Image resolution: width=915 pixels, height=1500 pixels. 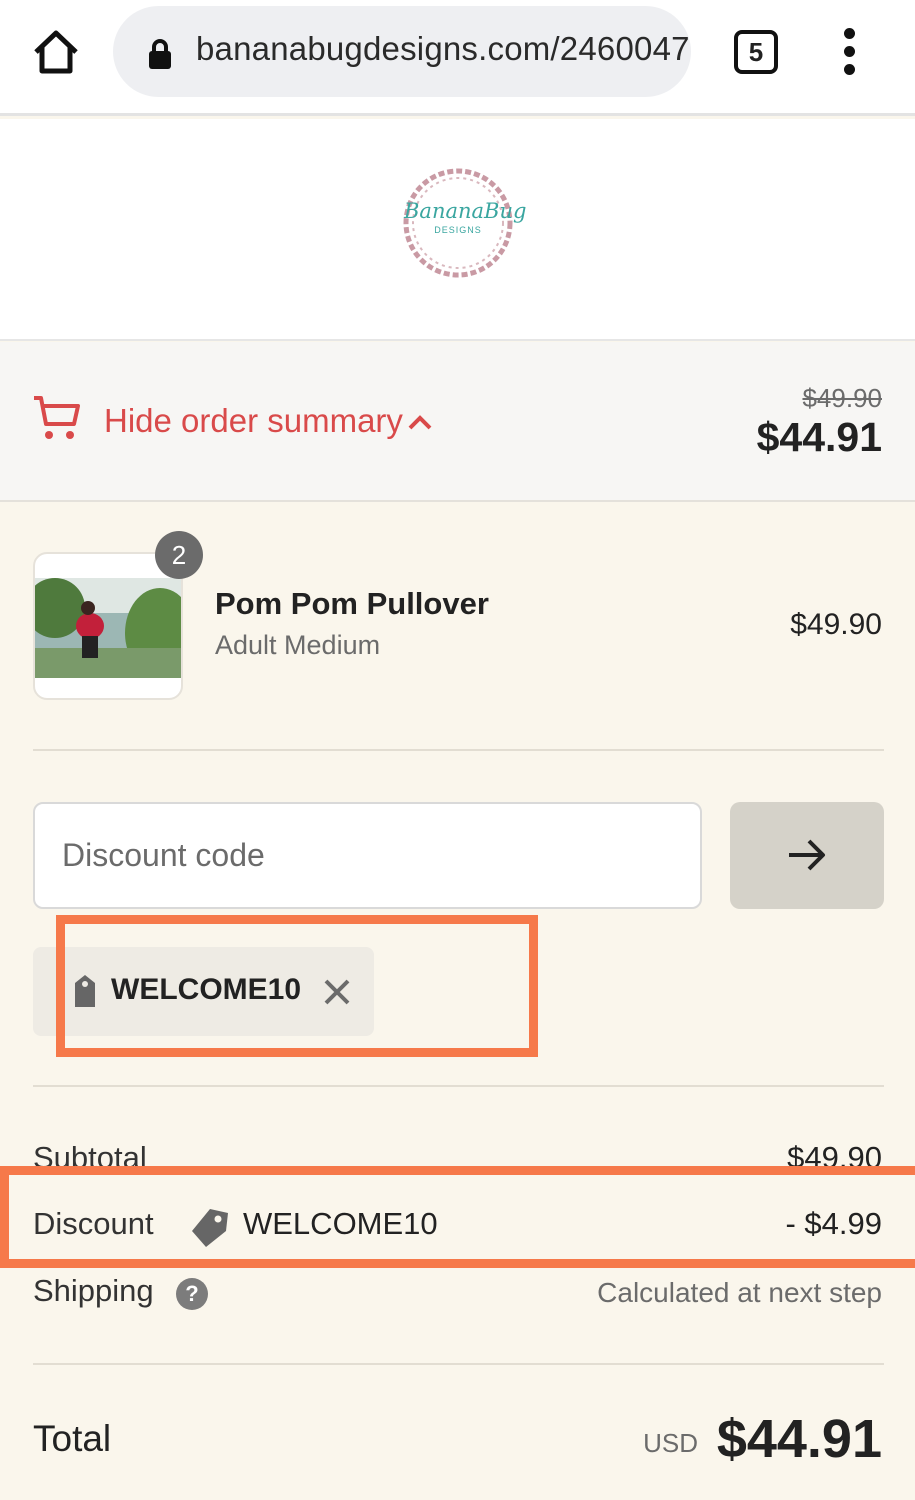 I want to click on product-price: $49.90, so click(x=836, y=624).